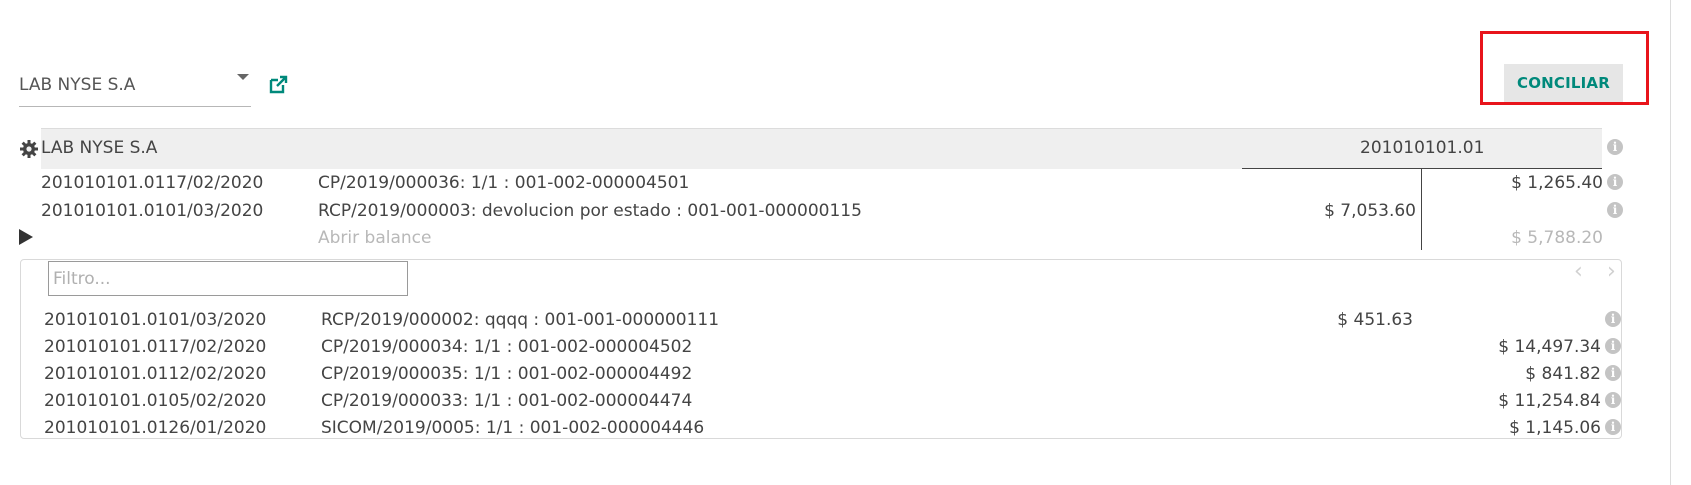 This screenshot has width=1691, height=485. Describe the element at coordinates (1370, 211) in the screenshot. I see `line-debit: $ 7,053.60` at that location.